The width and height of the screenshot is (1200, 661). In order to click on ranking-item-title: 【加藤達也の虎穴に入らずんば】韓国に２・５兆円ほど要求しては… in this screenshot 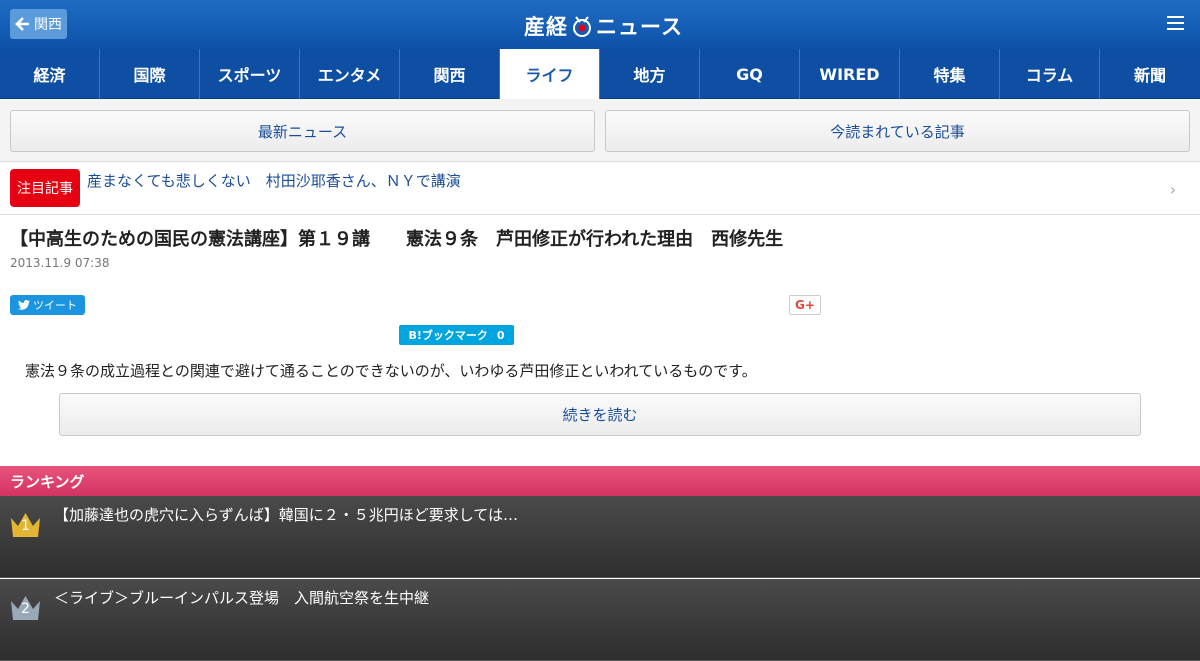, I will do `click(286, 514)`.